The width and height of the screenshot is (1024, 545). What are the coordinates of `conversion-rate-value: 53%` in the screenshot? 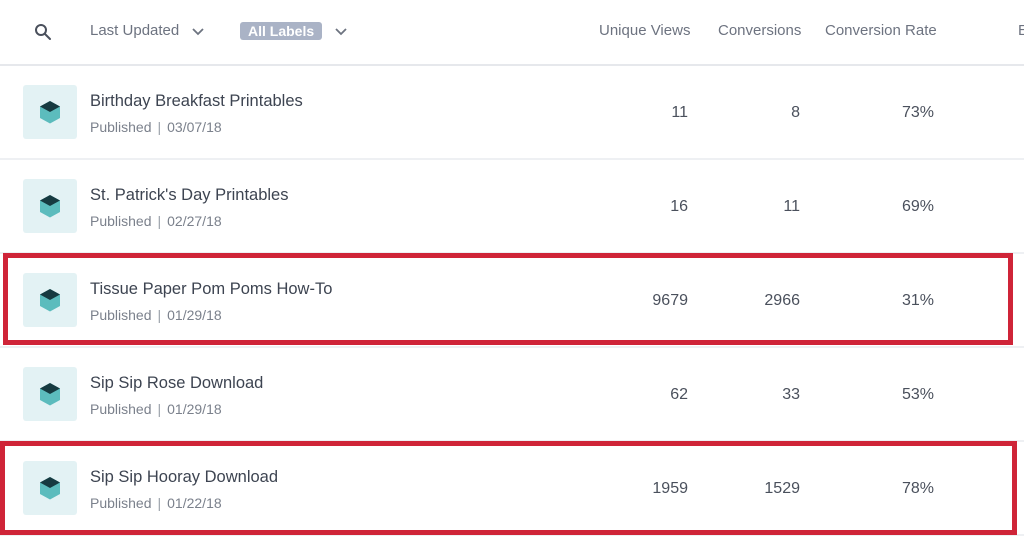 It's located at (917, 394).